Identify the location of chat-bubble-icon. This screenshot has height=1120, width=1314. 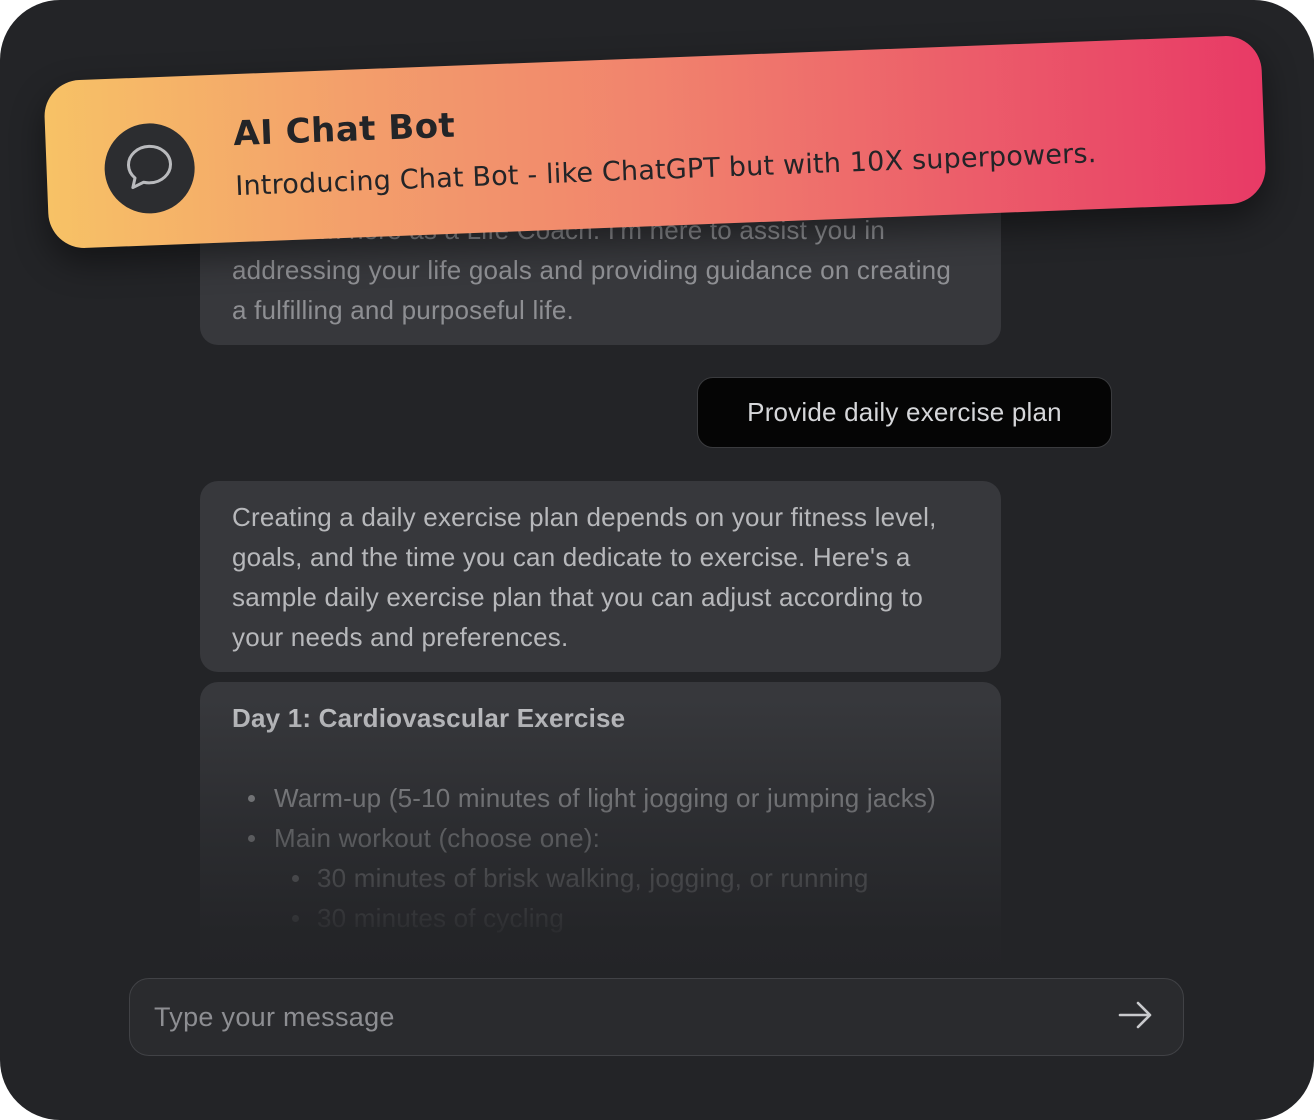
(149, 168).